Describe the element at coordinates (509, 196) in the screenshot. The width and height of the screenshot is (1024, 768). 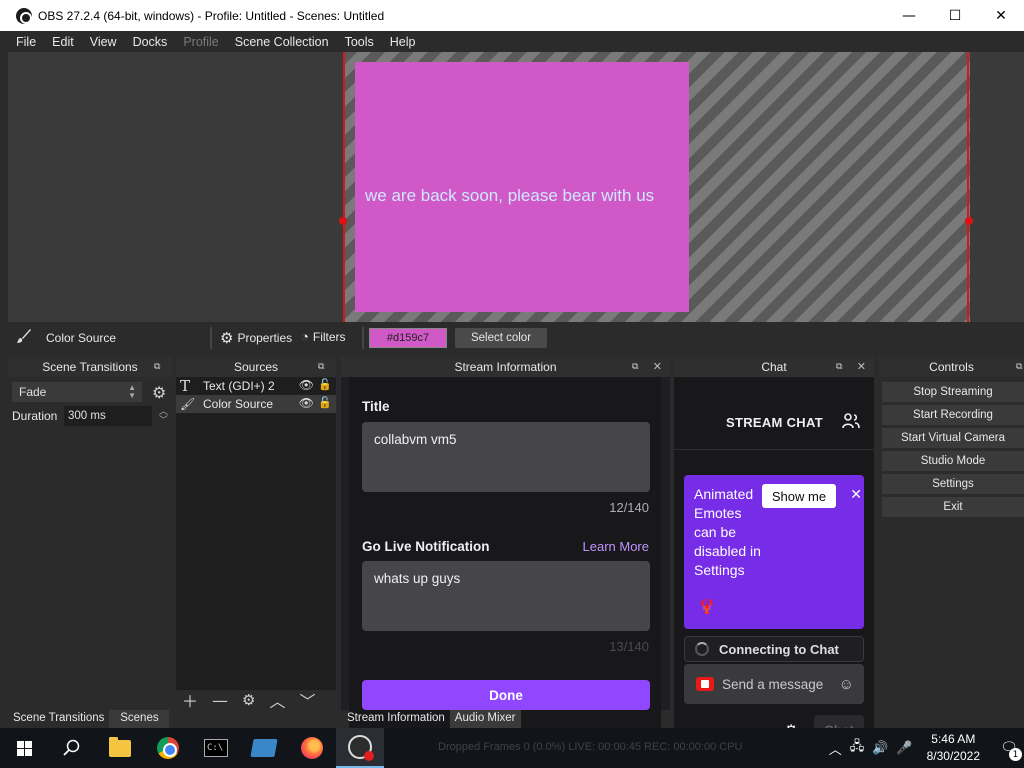
I see `overlay-text: we are back soon, please bear with us` at that location.